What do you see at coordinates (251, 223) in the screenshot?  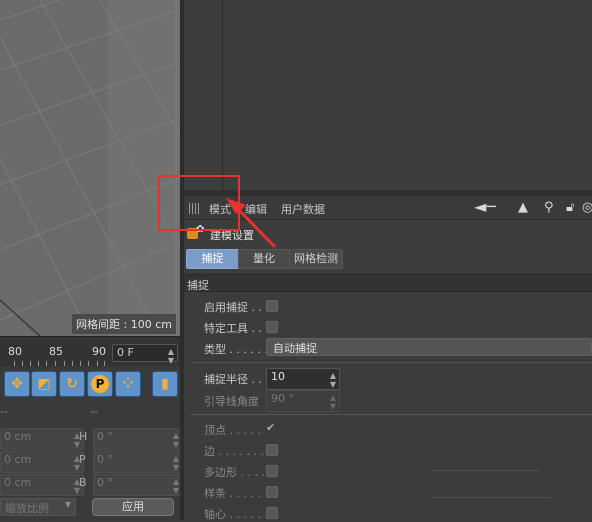 I see `annotation-arrow-icon` at bounding box center [251, 223].